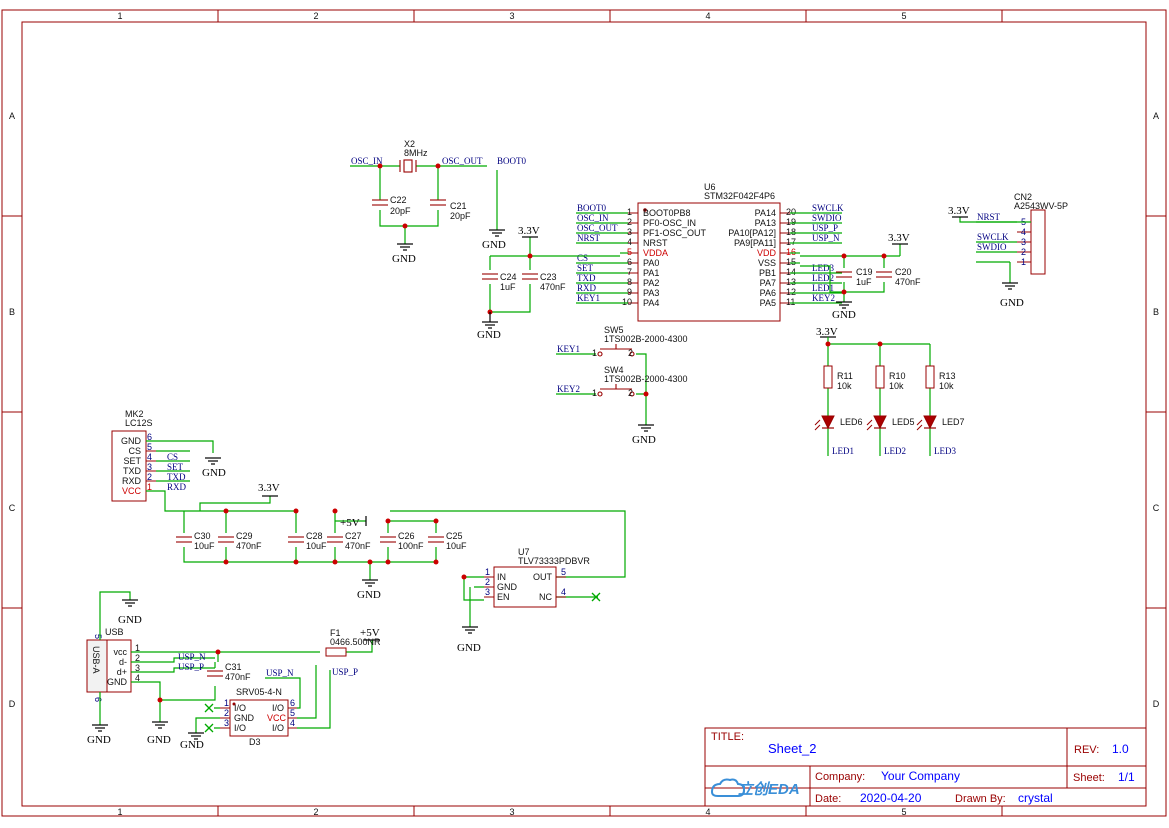  What do you see at coordinates (655, 243) in the screenshot?
I see `mcu-pin-name: NRST` at bounding box center [655, 243].